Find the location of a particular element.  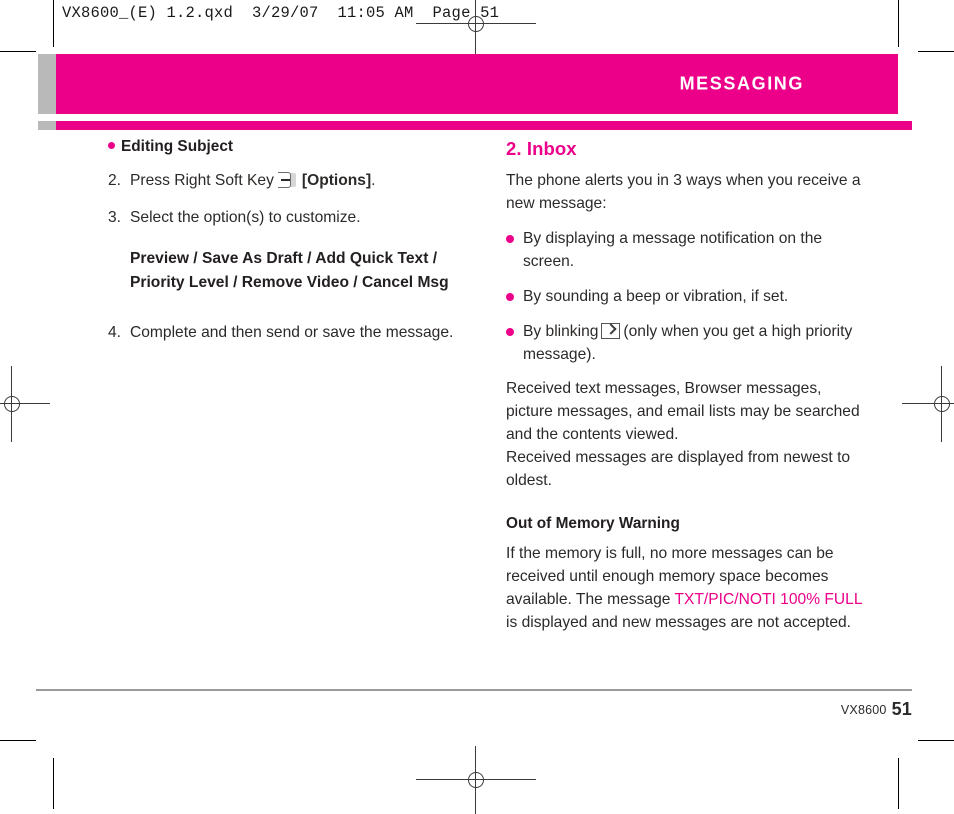

step-2-text-after: . is located at coordinates (373, 180).